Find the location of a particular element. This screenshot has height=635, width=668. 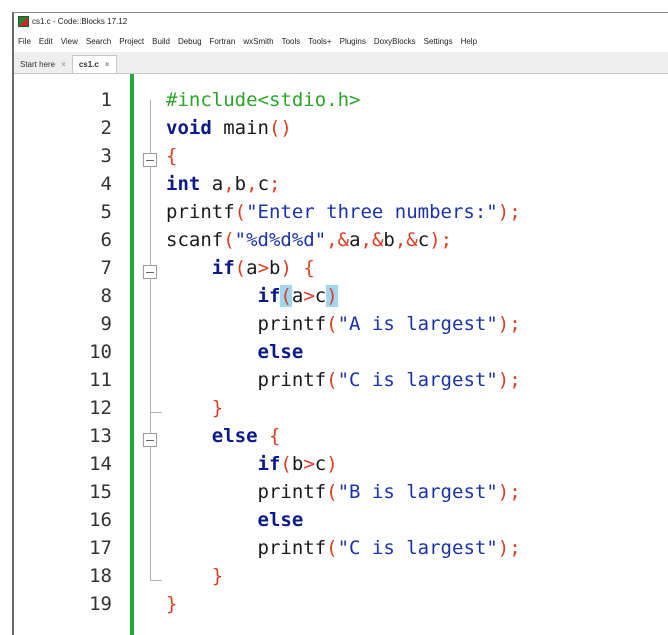

menu-wxsmith: wxSmith is located at coordinates (258, 41).